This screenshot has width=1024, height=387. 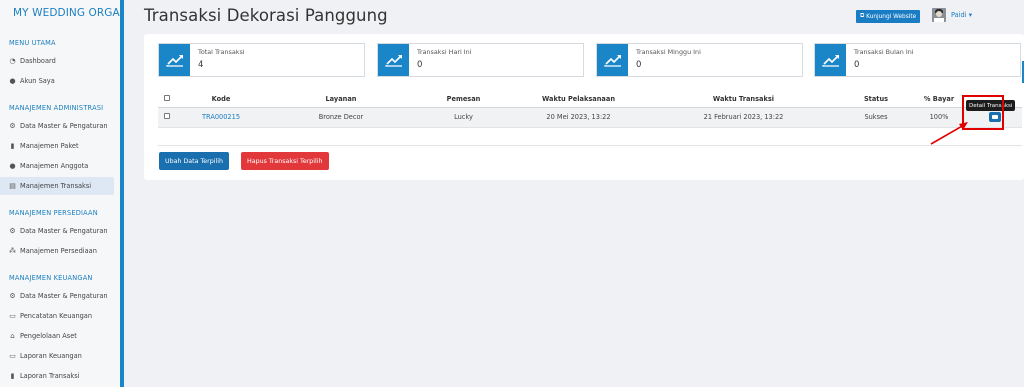 What do you see at coordinates (48, 336) in the screenshot?
I see `sidebar-item-label: Pengelolaan Aset` at bounding box center [48, 336].